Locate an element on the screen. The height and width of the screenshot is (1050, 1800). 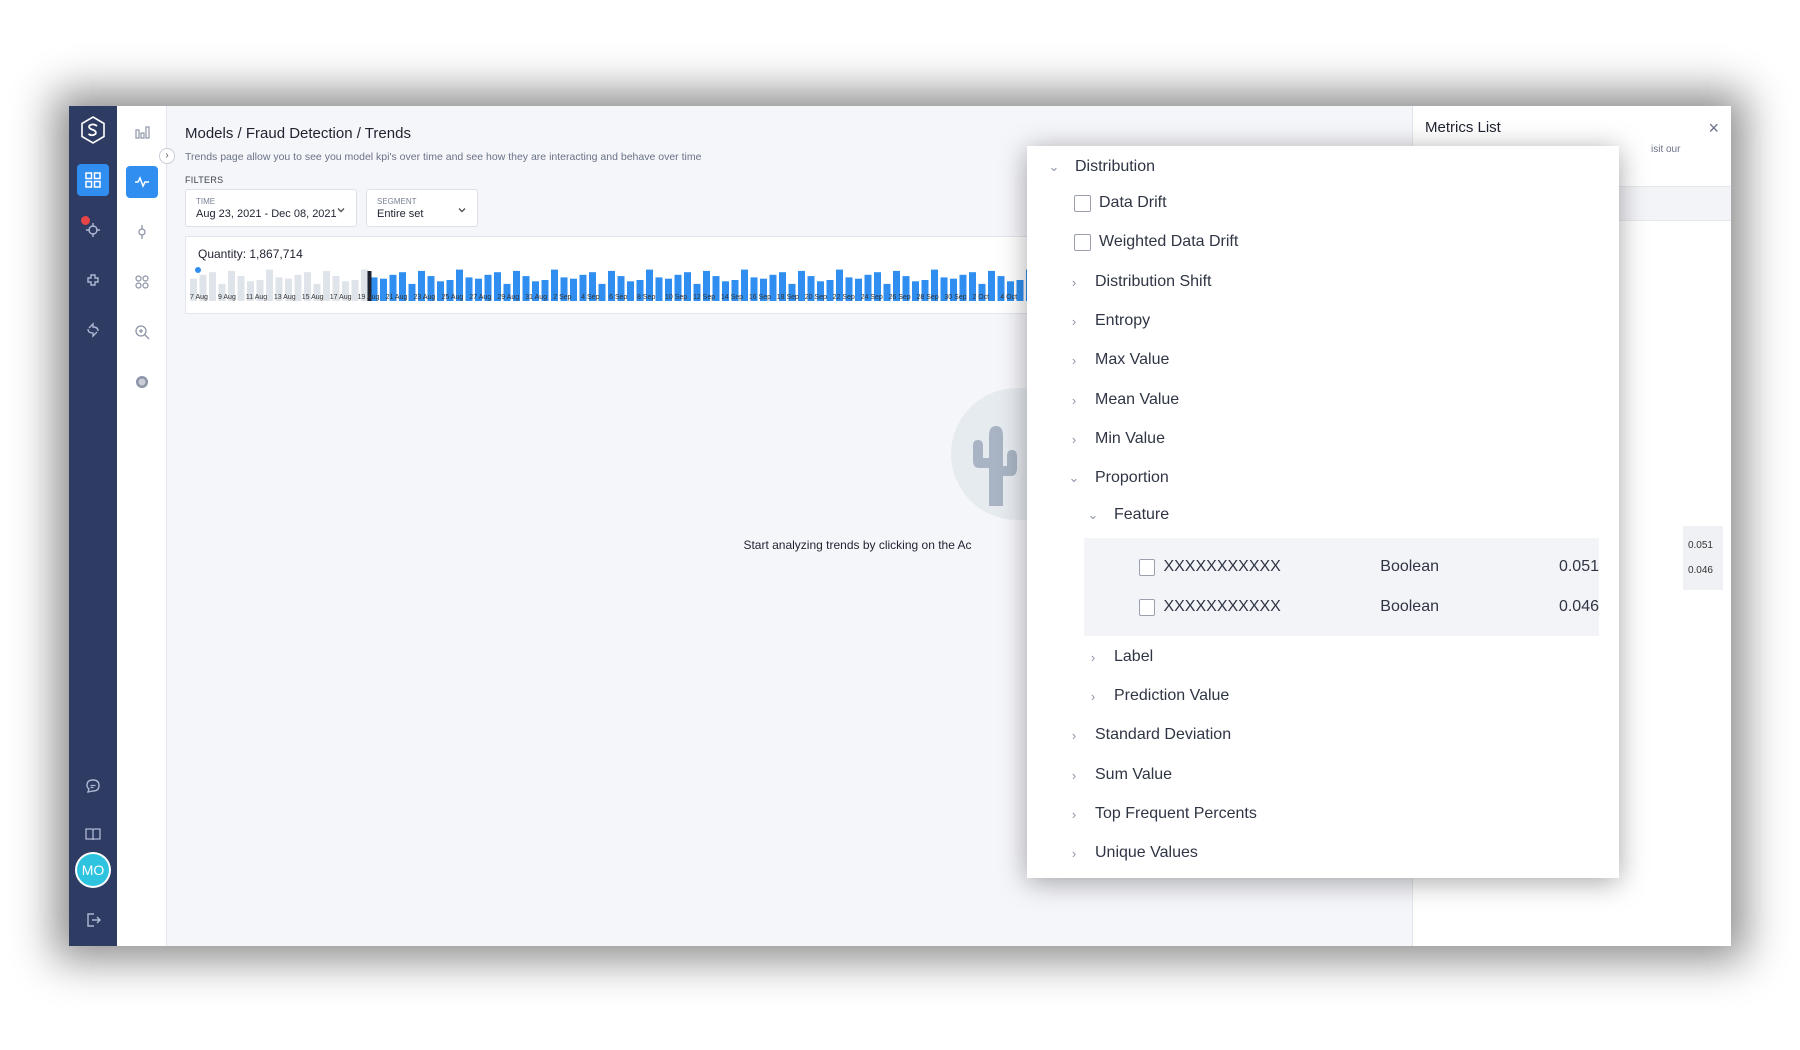
breadcrumb: Models / Fraud Detection / Trends is located at coordinates (298, 133).